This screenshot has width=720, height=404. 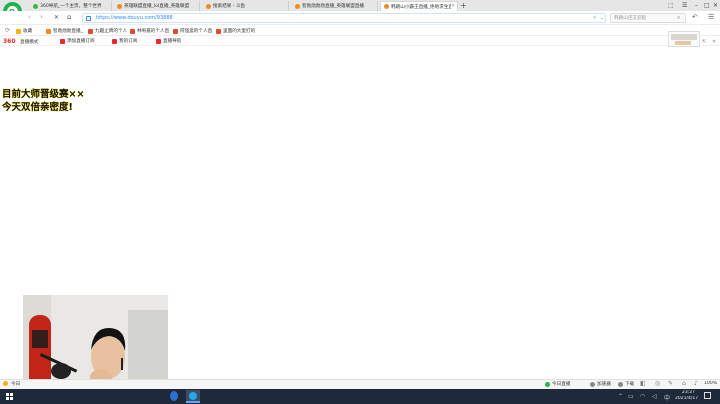 I want to click on mode-bar-link: 添加直播订阅, so click(x=77, y=41).